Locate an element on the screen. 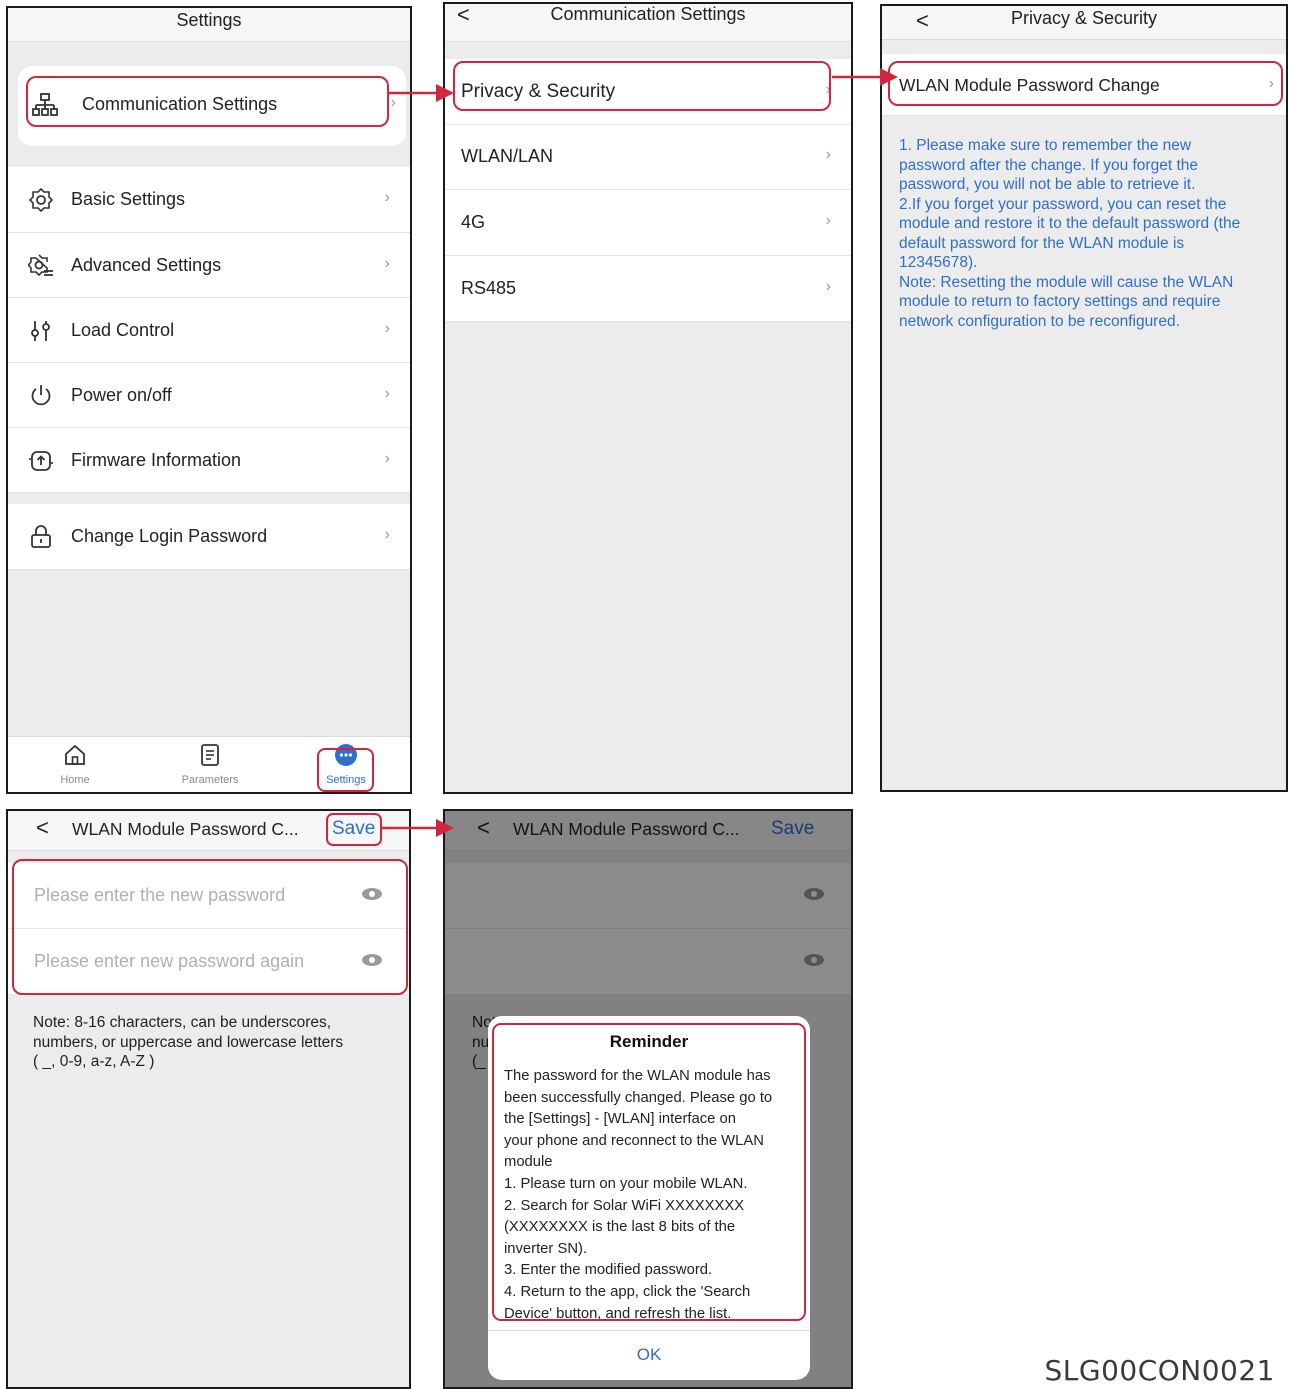 Image resolution: width=1289 pixels, height=1389 pixels. figure-code: SLG00CON0021 is located at coordinates (1159, 1370).